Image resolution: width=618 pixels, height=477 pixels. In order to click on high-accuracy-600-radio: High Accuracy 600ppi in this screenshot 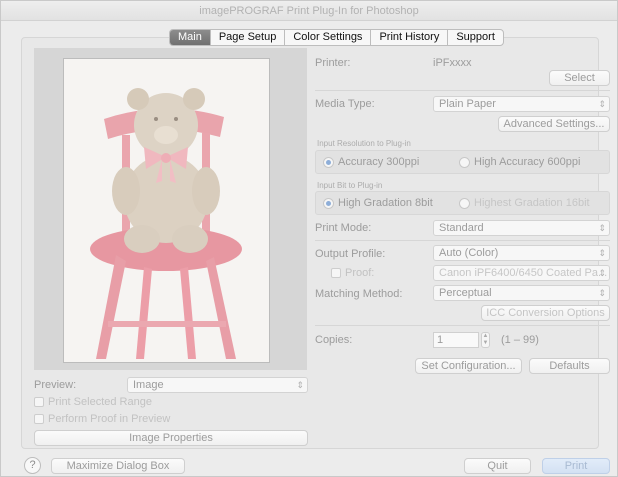, I will do `click(519, 162)`.